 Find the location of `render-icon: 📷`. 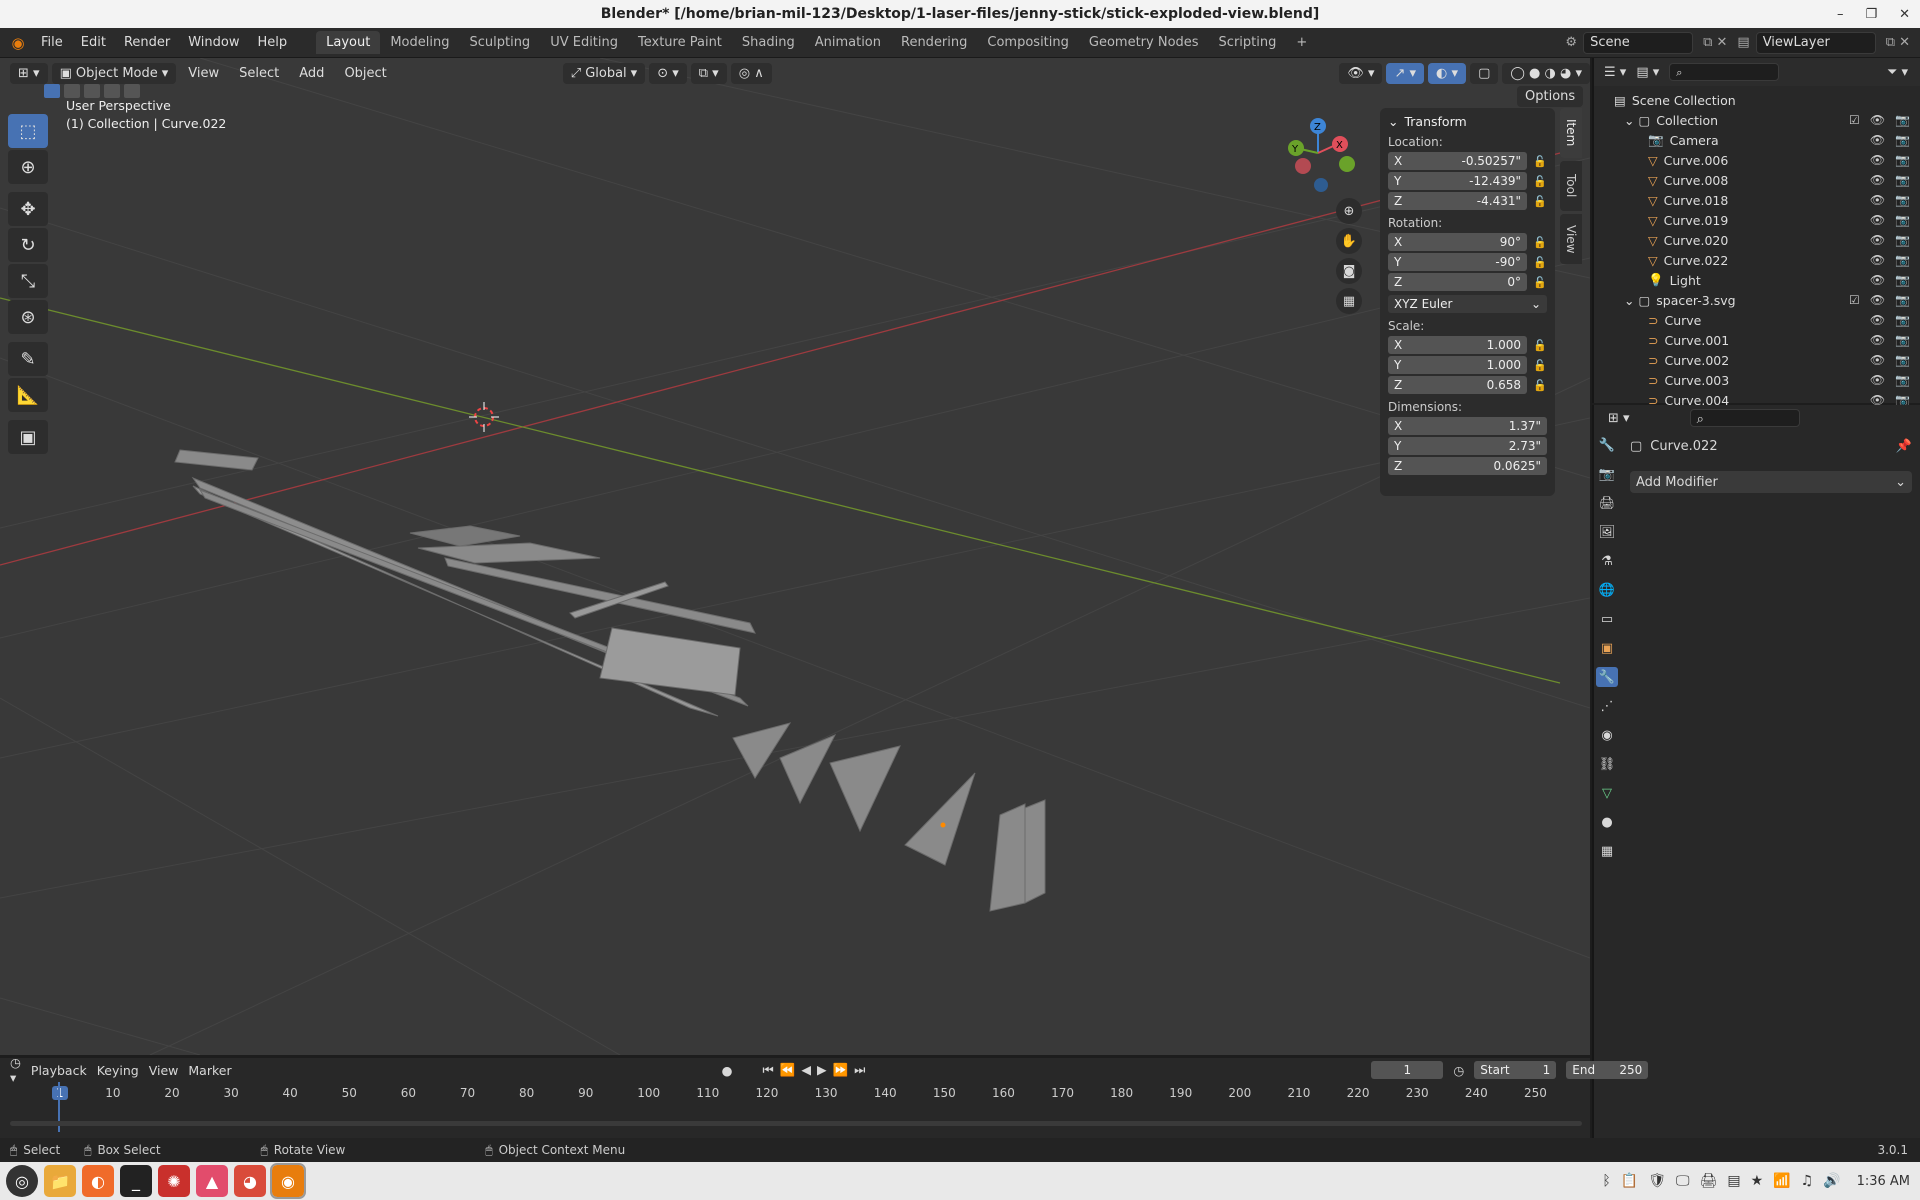

render-icon: 📷 is located at coordinates (1607, 474).